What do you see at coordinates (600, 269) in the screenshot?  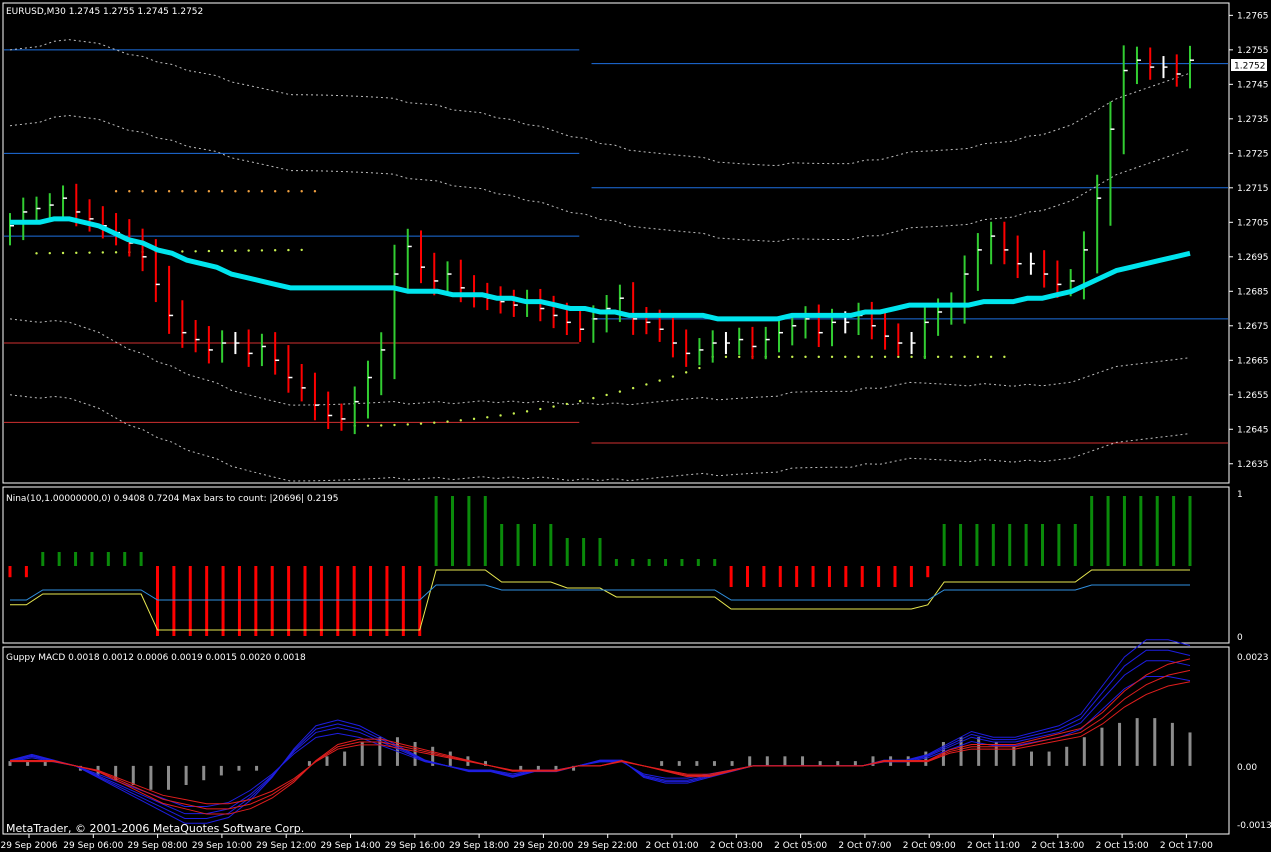 I see `ema-line` at bounding box center [600, 269].